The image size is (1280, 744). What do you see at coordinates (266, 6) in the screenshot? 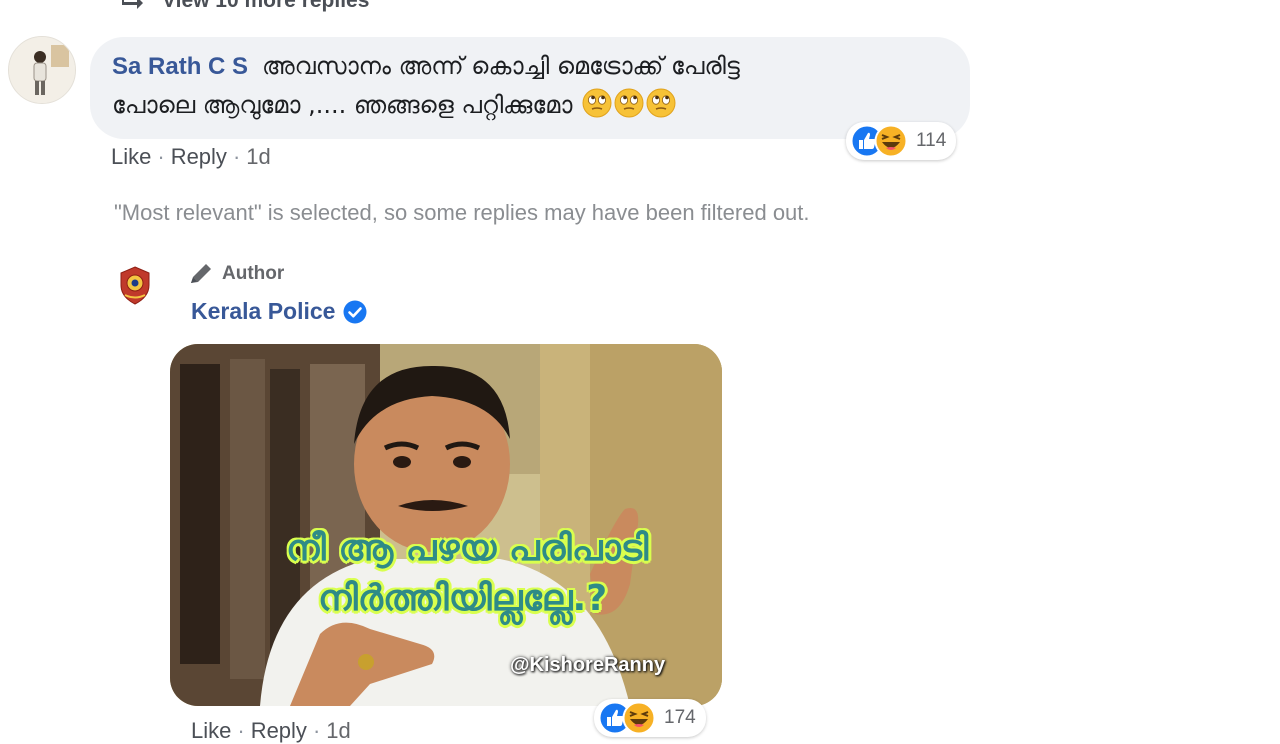
I see `view-more-replies-label: View 10 more replies` at bounding box center [266, 6].